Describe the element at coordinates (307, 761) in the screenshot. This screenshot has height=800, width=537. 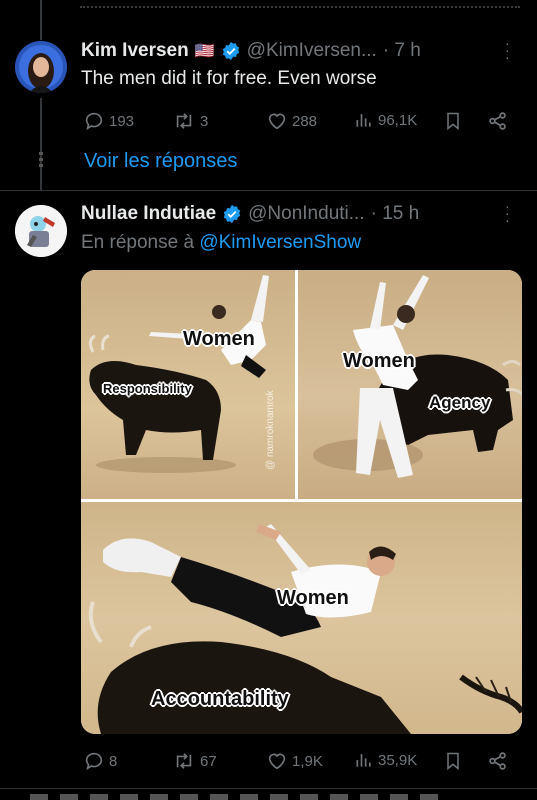
I see `like-count: 1,9K` at that location.